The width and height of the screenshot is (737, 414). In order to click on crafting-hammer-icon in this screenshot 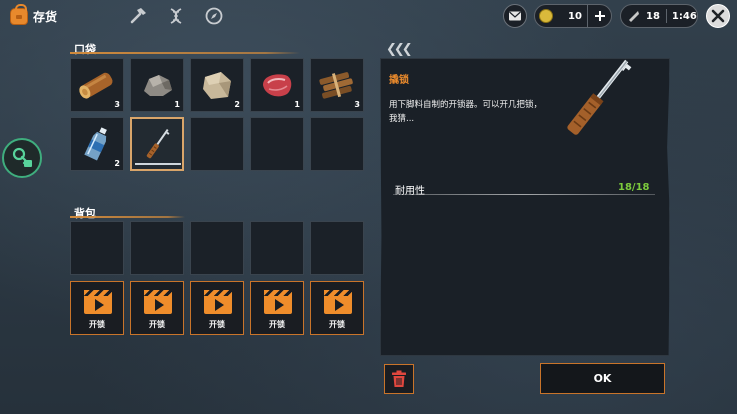, I will do `click(138, 16)`.